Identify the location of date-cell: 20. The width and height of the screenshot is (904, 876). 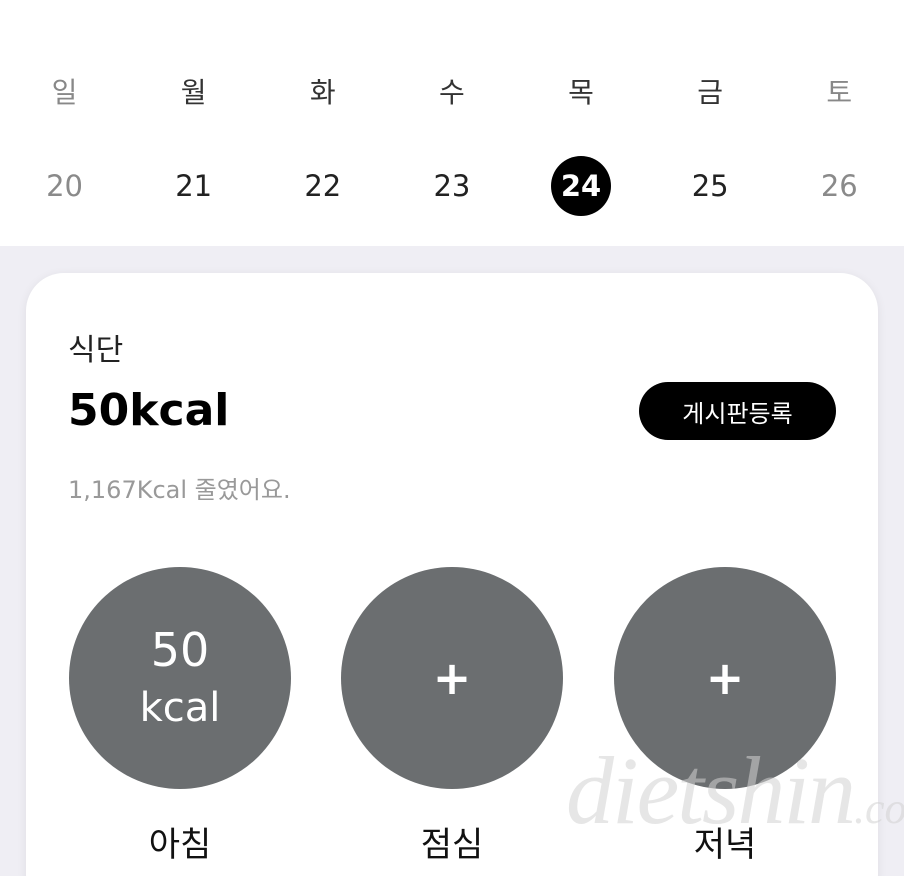
(64, 186).